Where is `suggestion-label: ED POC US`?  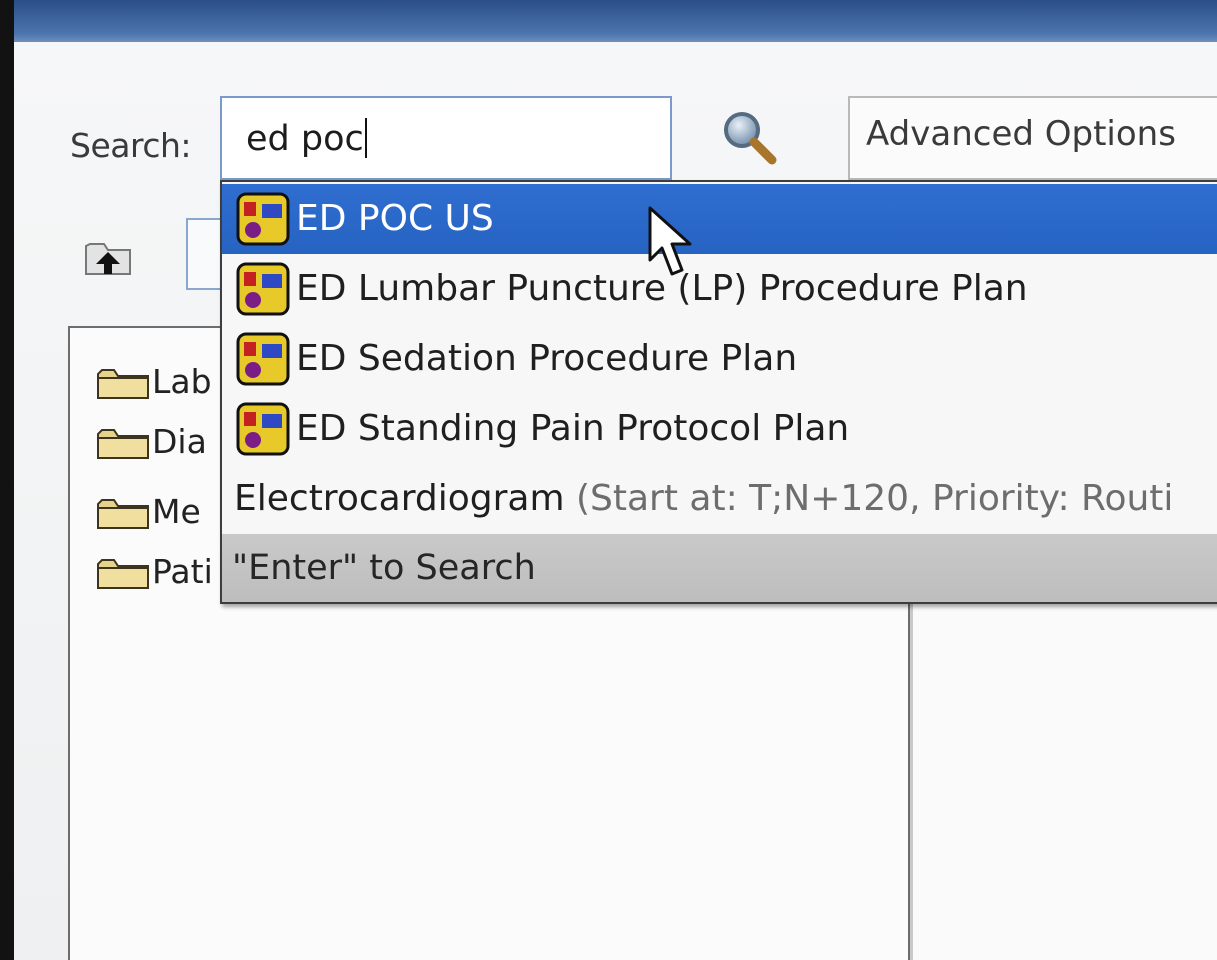 suggestion-label: ED POC US is located at coordinates (395, 218).